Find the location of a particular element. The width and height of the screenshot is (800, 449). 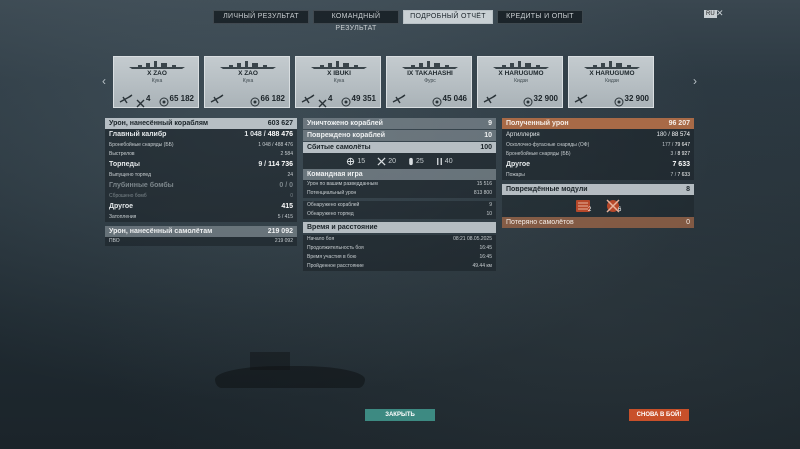

tab-detailed: ПОДРОБНЫЙ ОТЧЁТ is located at coordinates (448, 17).